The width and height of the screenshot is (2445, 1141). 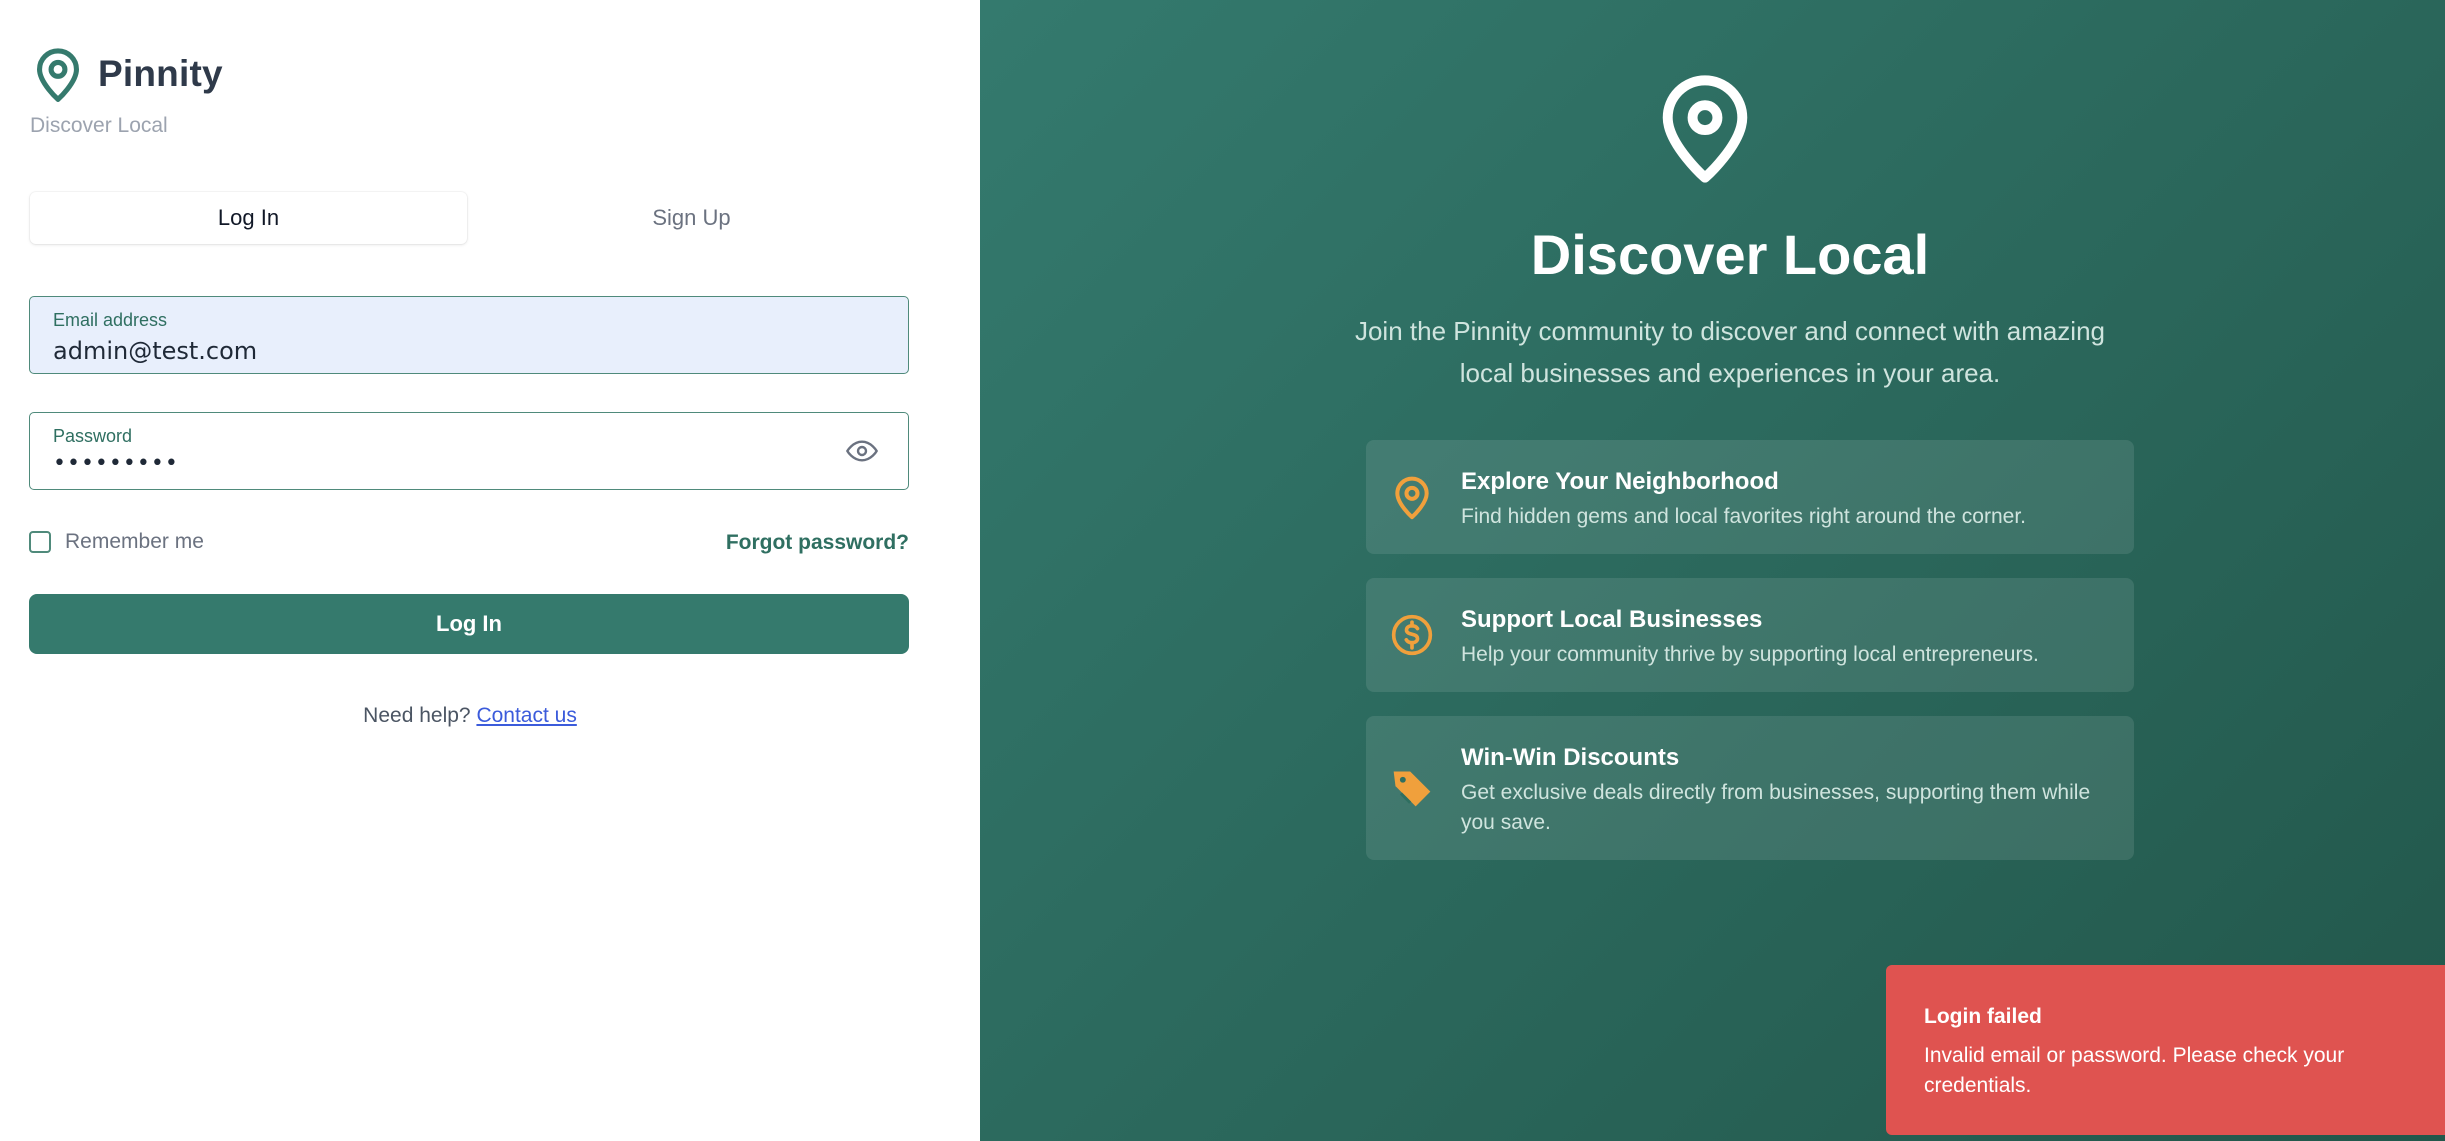 I want to click on brand-tagline: Discover Local, so click(x=99, y=125).